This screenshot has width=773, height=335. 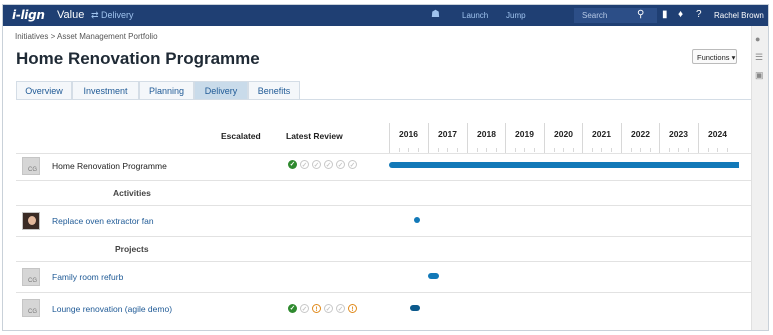 I want to click on year-2024: 2024, so click(x=717, y=134).